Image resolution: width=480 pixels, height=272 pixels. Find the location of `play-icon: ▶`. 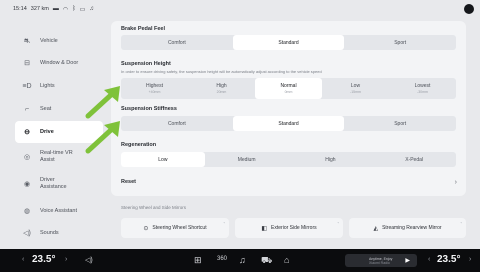

play-icon: ▶ is located at coordinates (407, 260).